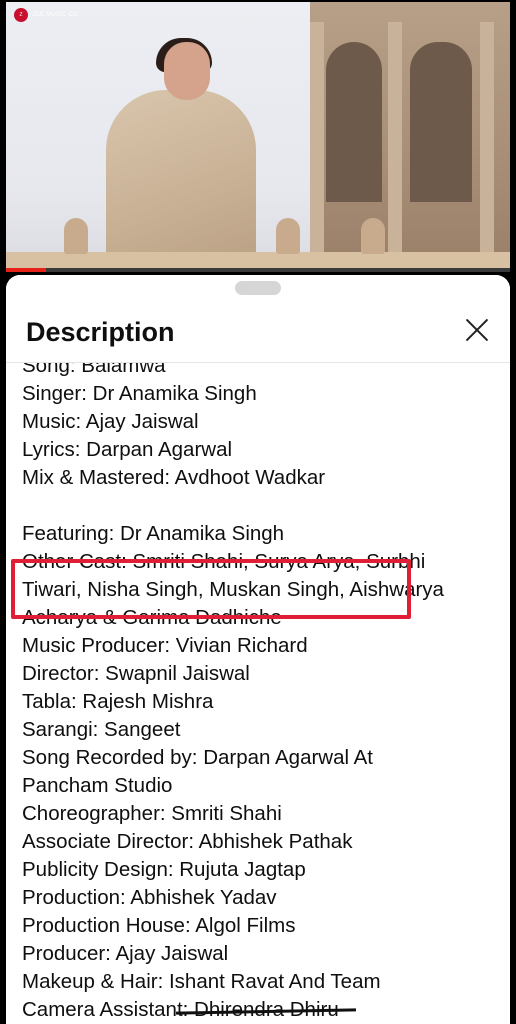 Image resolution: width=516 pixels, height=1024 pixels. Describe the element at coordinates (152, 813) in the screenshot. I see `description-line: Choreographer: Smriti Shahi` at that location.